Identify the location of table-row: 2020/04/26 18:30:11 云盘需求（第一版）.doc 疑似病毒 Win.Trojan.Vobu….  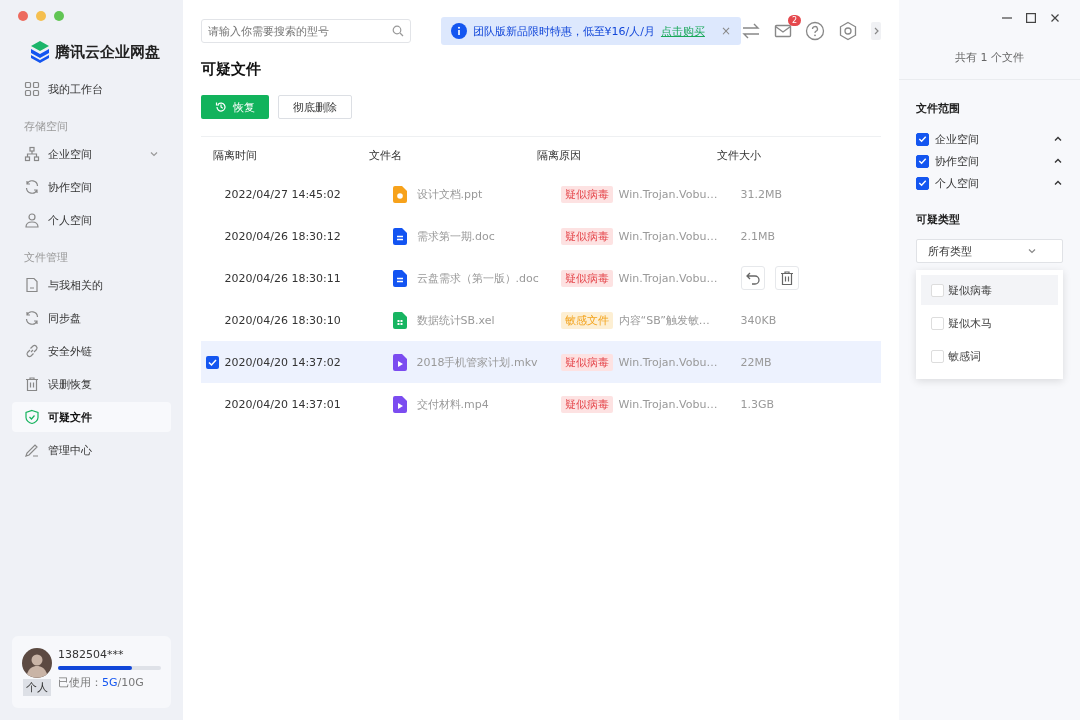
(540, 278).